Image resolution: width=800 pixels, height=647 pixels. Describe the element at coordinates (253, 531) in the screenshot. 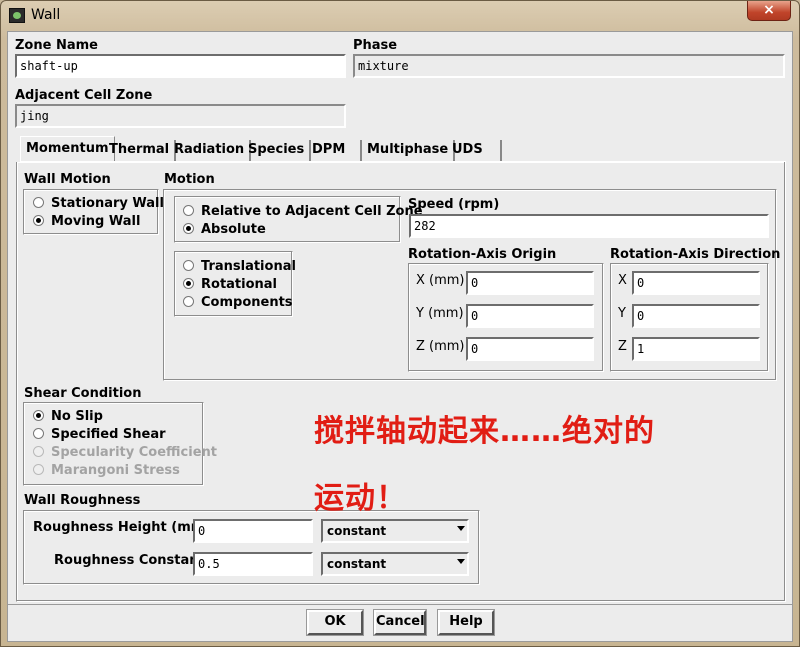

I see `roughness-height-field: 0` at that location.